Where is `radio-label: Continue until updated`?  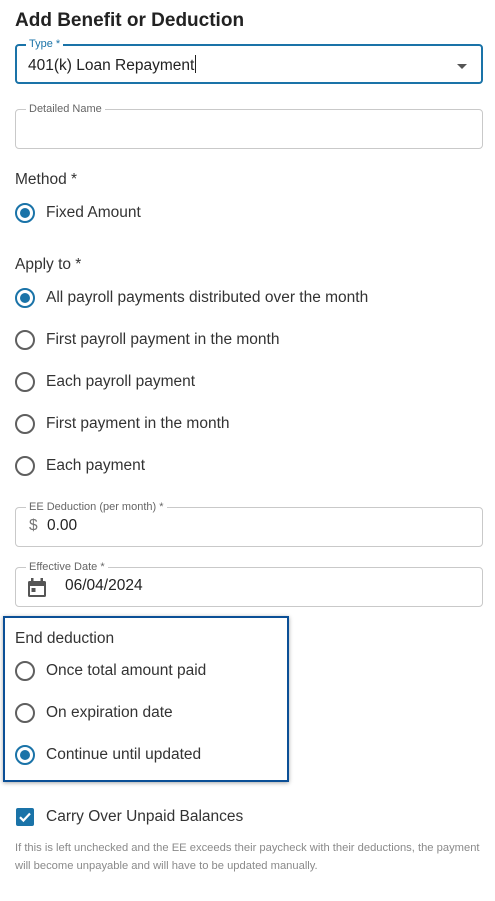
radio-label: Continue until updated is located at coordinates (124, 754).